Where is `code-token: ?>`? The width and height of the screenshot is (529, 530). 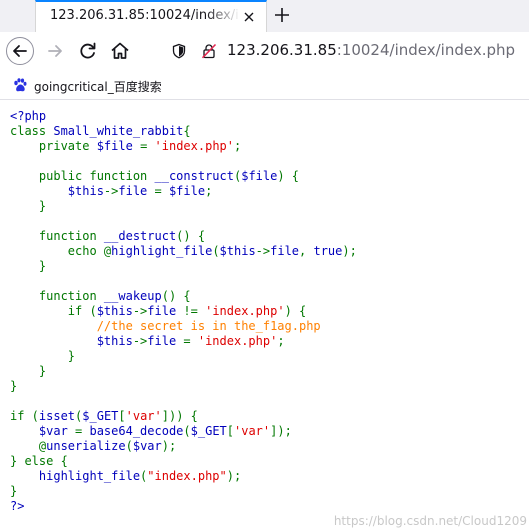
code-token: ?> is located at coordinates (17, 506).